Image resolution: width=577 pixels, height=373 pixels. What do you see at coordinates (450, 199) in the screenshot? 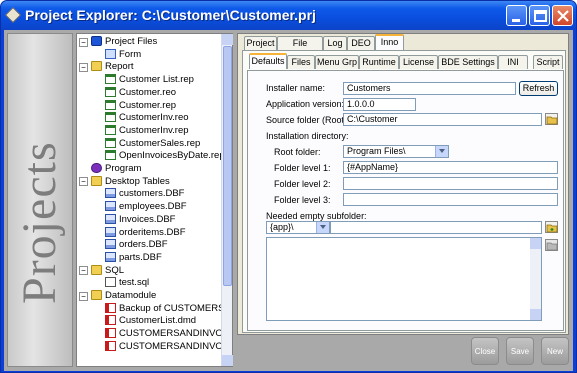
I see `folder-level-3-field` at bounding box center [450, 199].